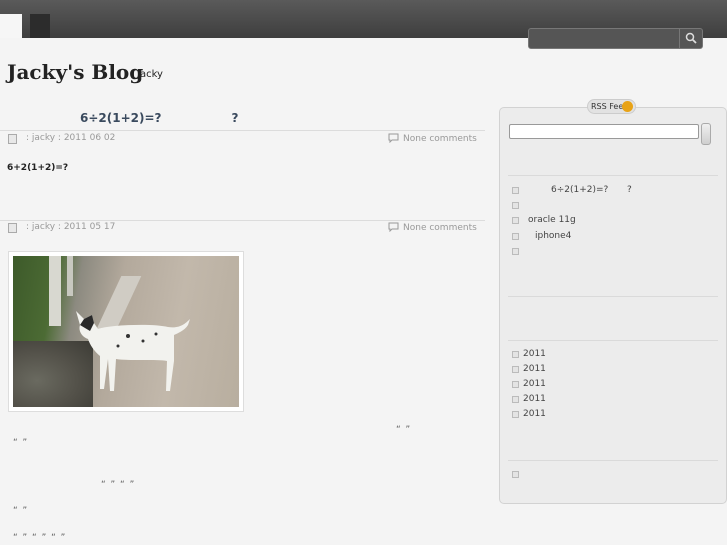  What do you see at coordinates (38, 168) in the screenshot?
I see `post-excerpt: 6+2(1+2)=?` at bounding box center [38, 168].